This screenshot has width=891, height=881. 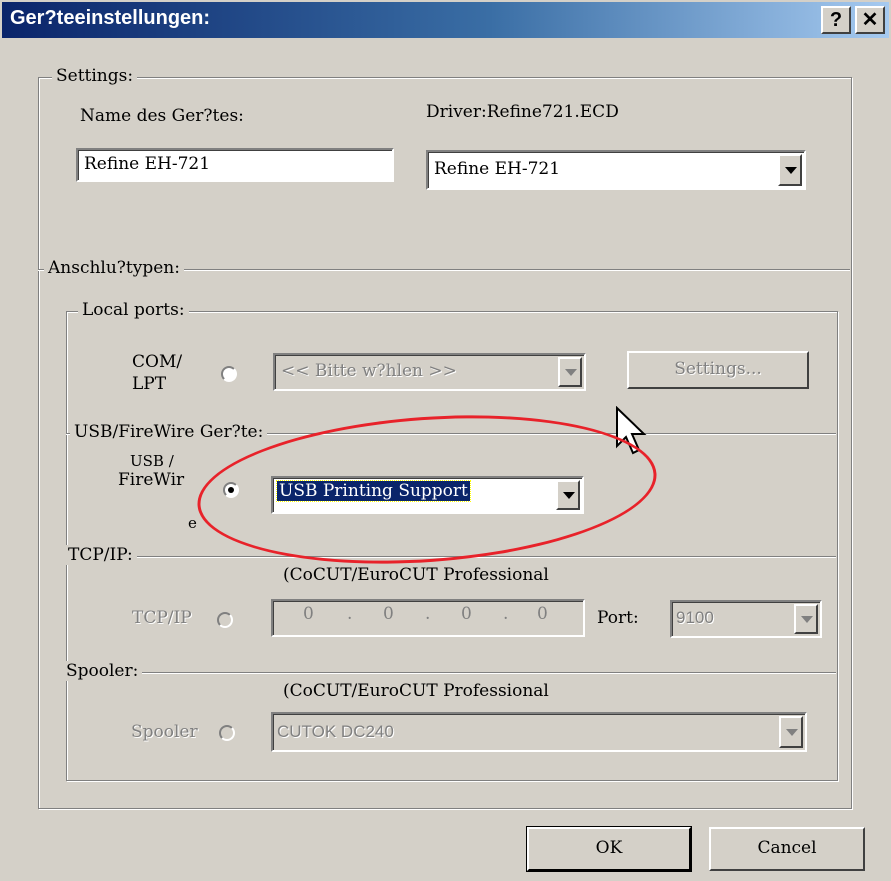 What do you see at coordinates (466, 614) in the screenshot?
I see `ip-octet-3: 0` at bounding box center [466, 614].